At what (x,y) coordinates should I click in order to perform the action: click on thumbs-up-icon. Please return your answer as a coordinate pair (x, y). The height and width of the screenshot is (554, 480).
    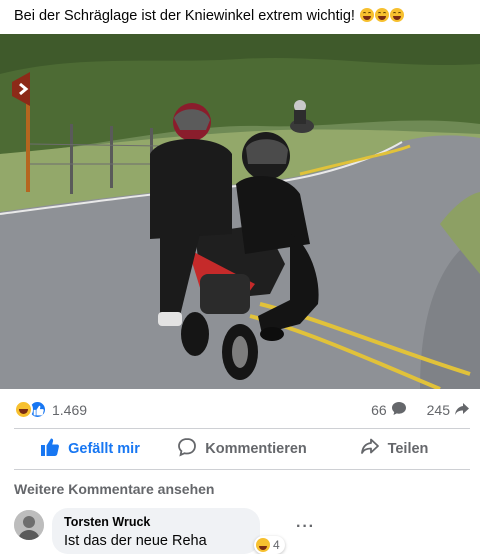
    Looking at the image, I should click on (50, 449).